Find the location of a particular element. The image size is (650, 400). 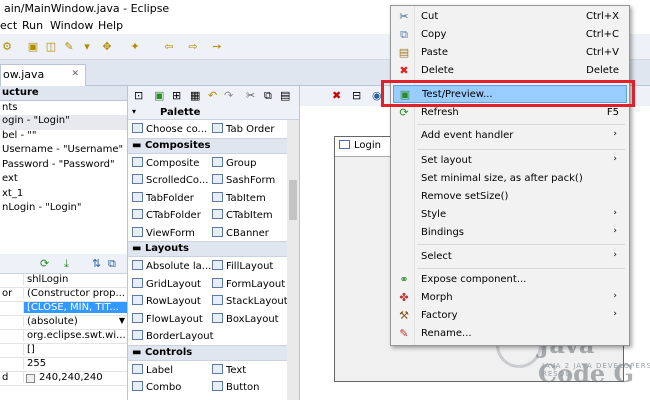

menu-item-paste: ▤ Paste Ctrl+V is located at coordinates (510, 53).